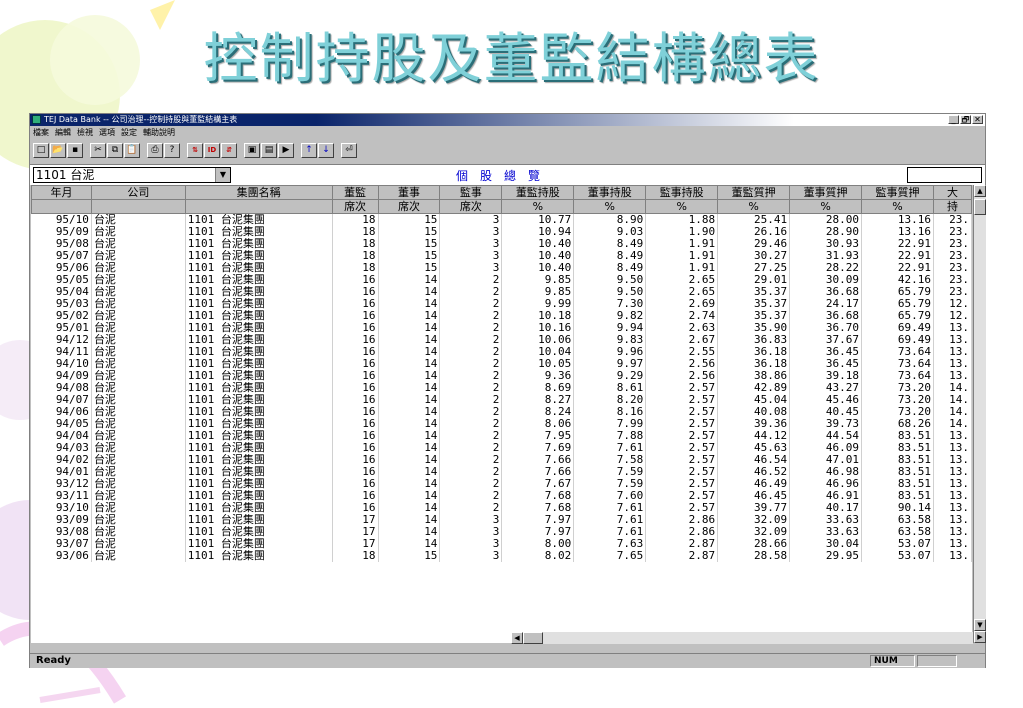 The height and width of the screenshot is (708, 1023). I want to click on column-header: 董監持股, so click(538, 192).